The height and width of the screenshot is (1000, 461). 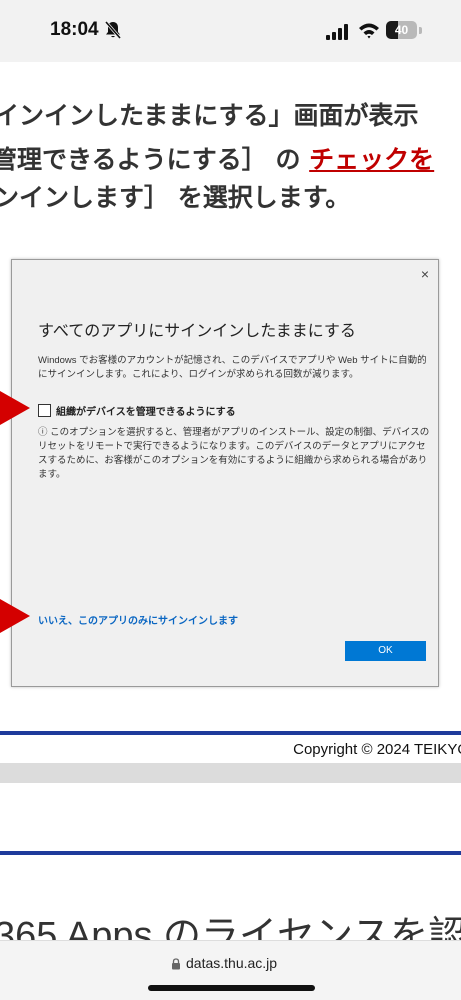 I want to click on battery-level: 40, so click(x=401, y=30).